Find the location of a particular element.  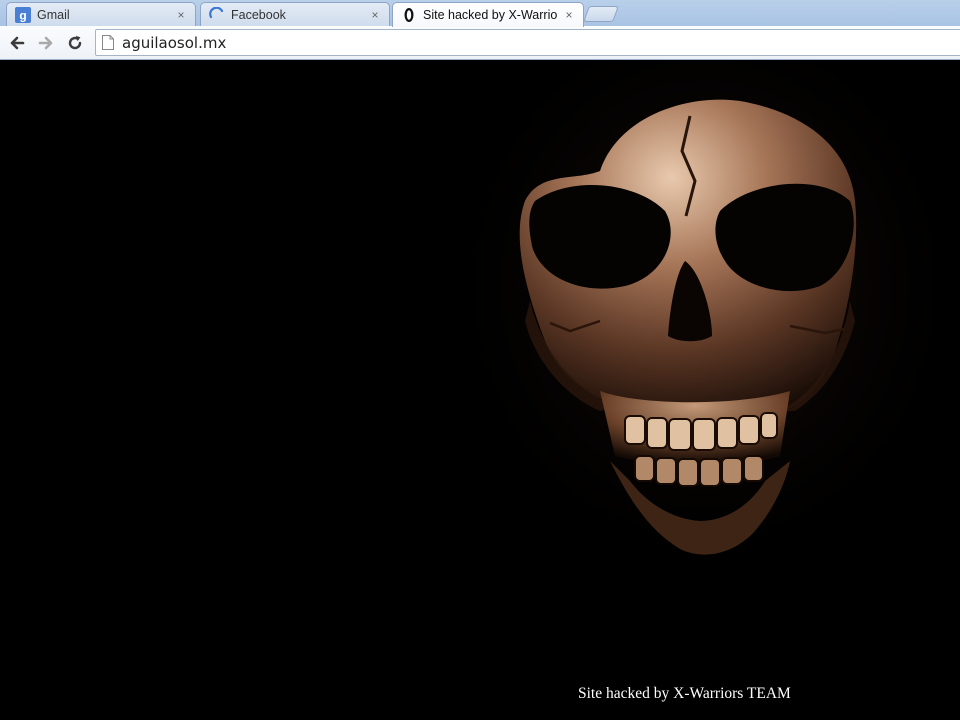

browser-toolbar: aguilaosol.mx is located at coordinates (480, 43).